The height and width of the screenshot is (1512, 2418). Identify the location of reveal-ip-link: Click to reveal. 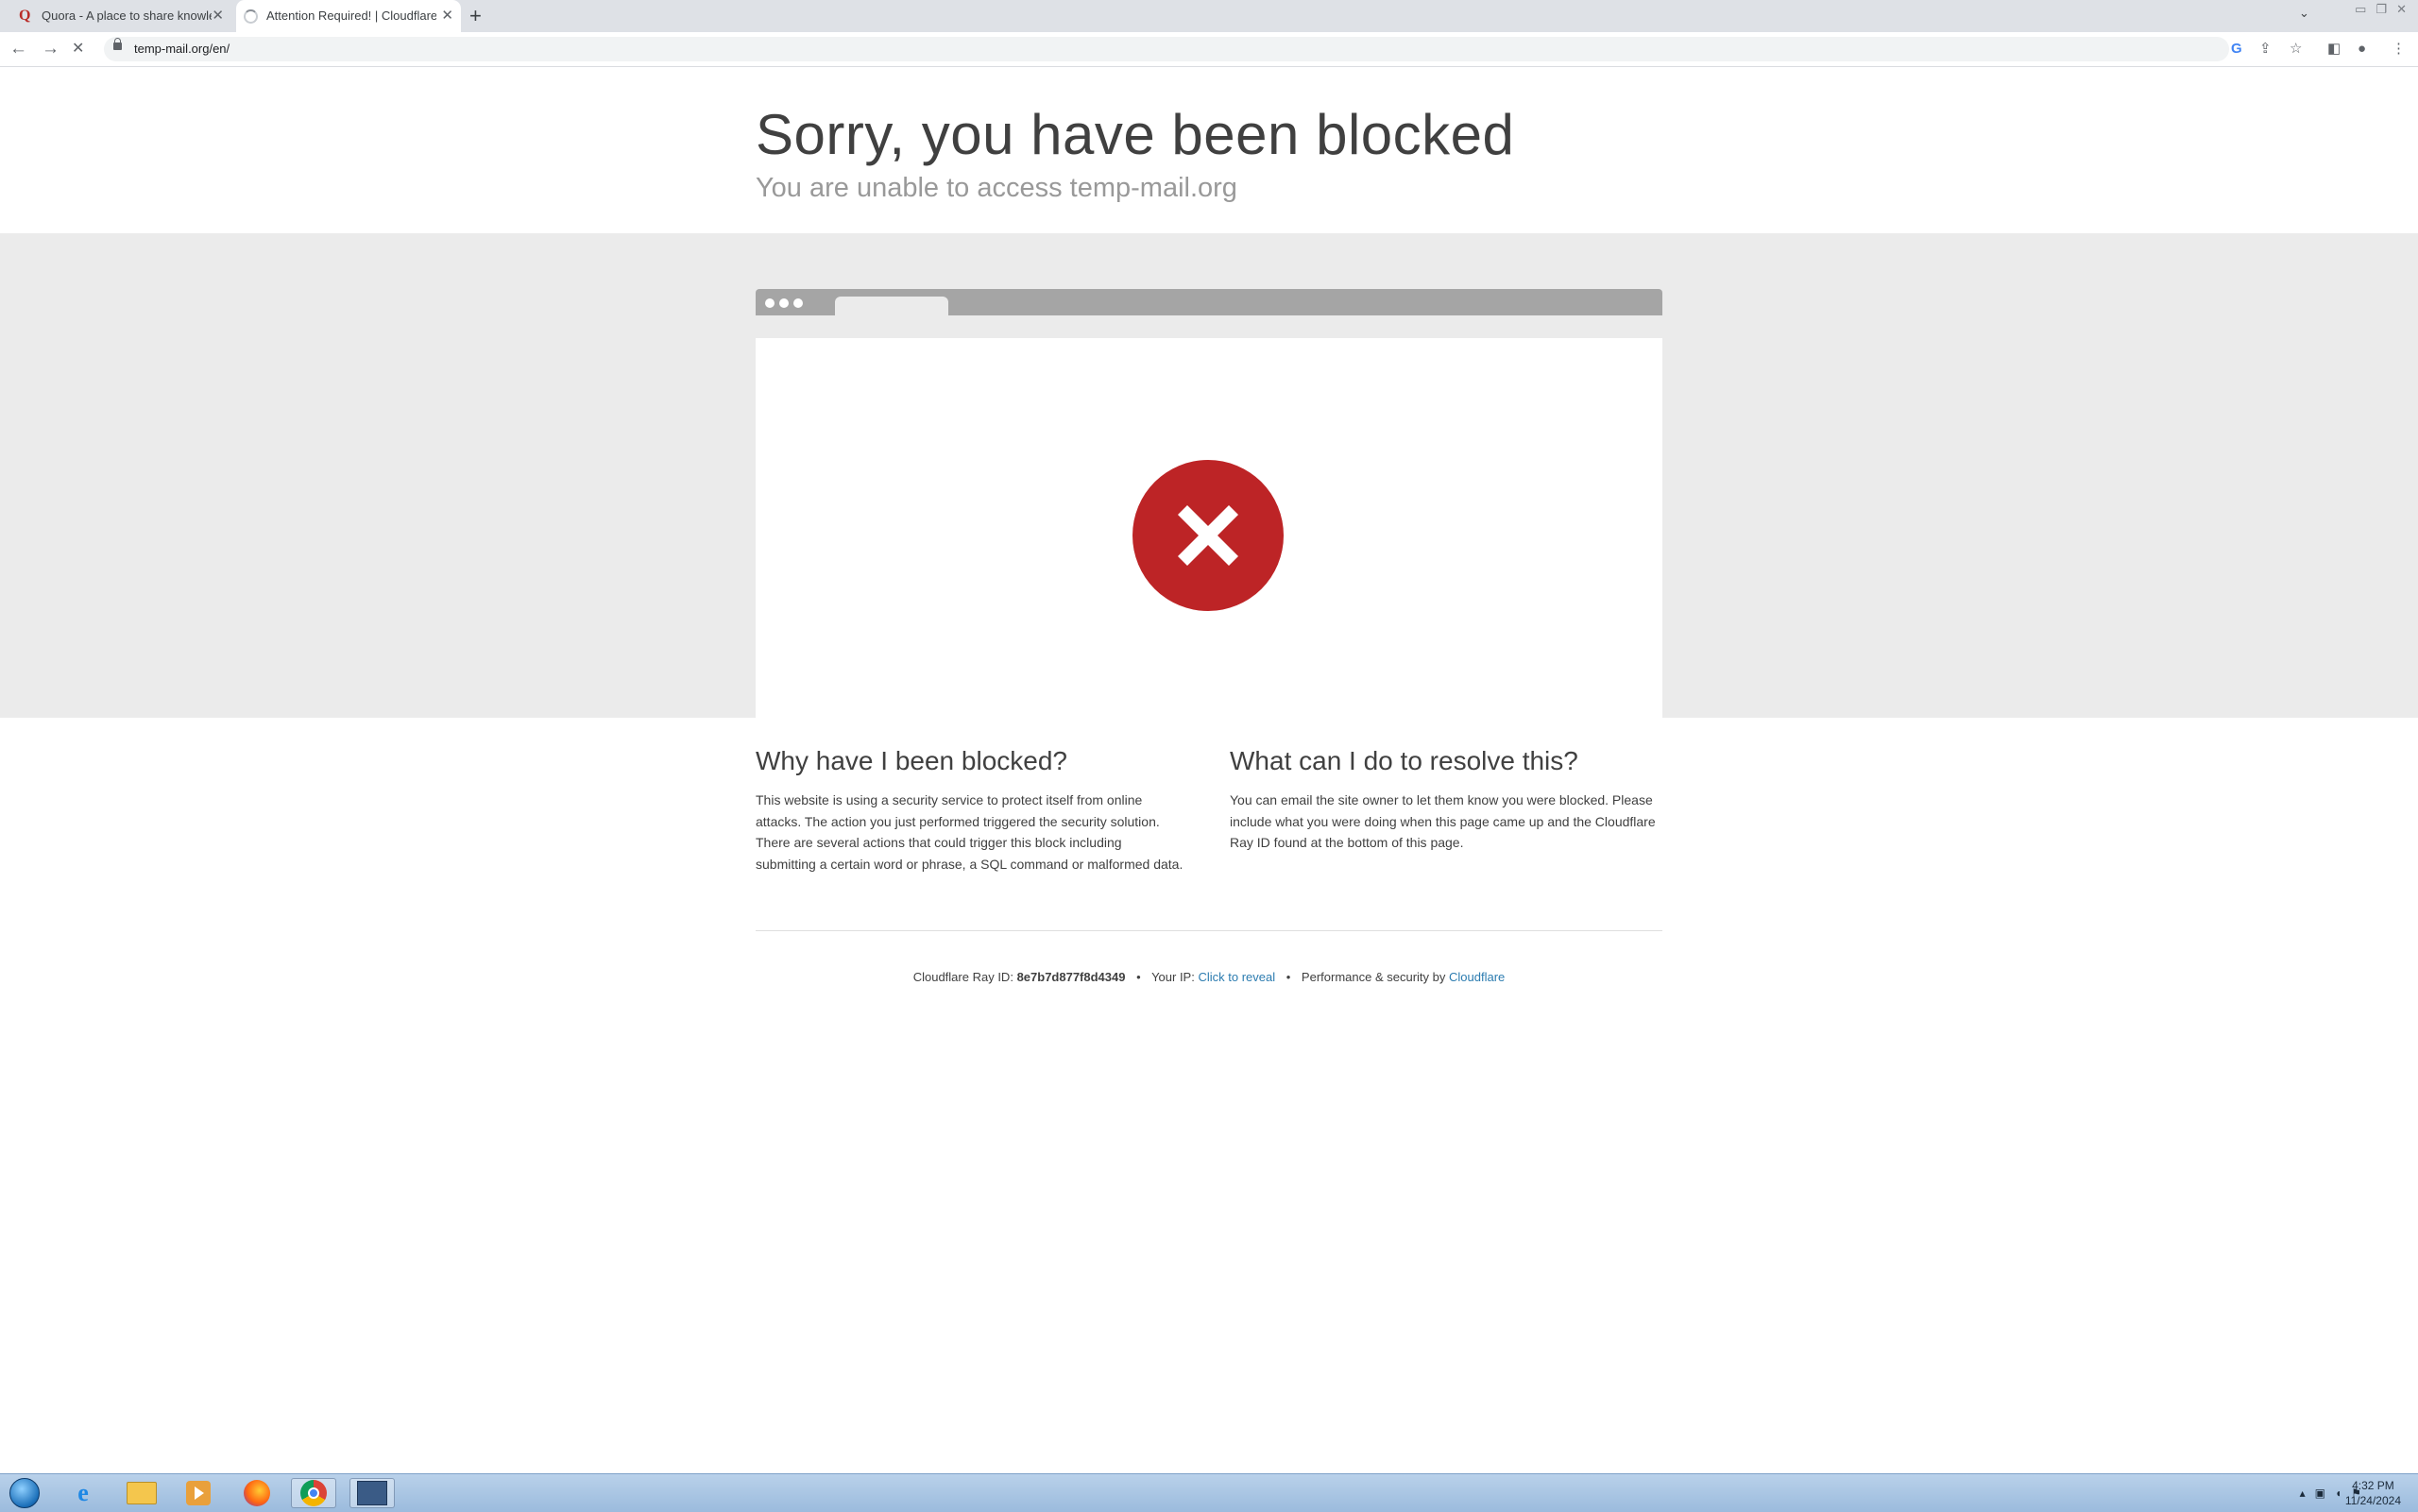
(1236, 977).